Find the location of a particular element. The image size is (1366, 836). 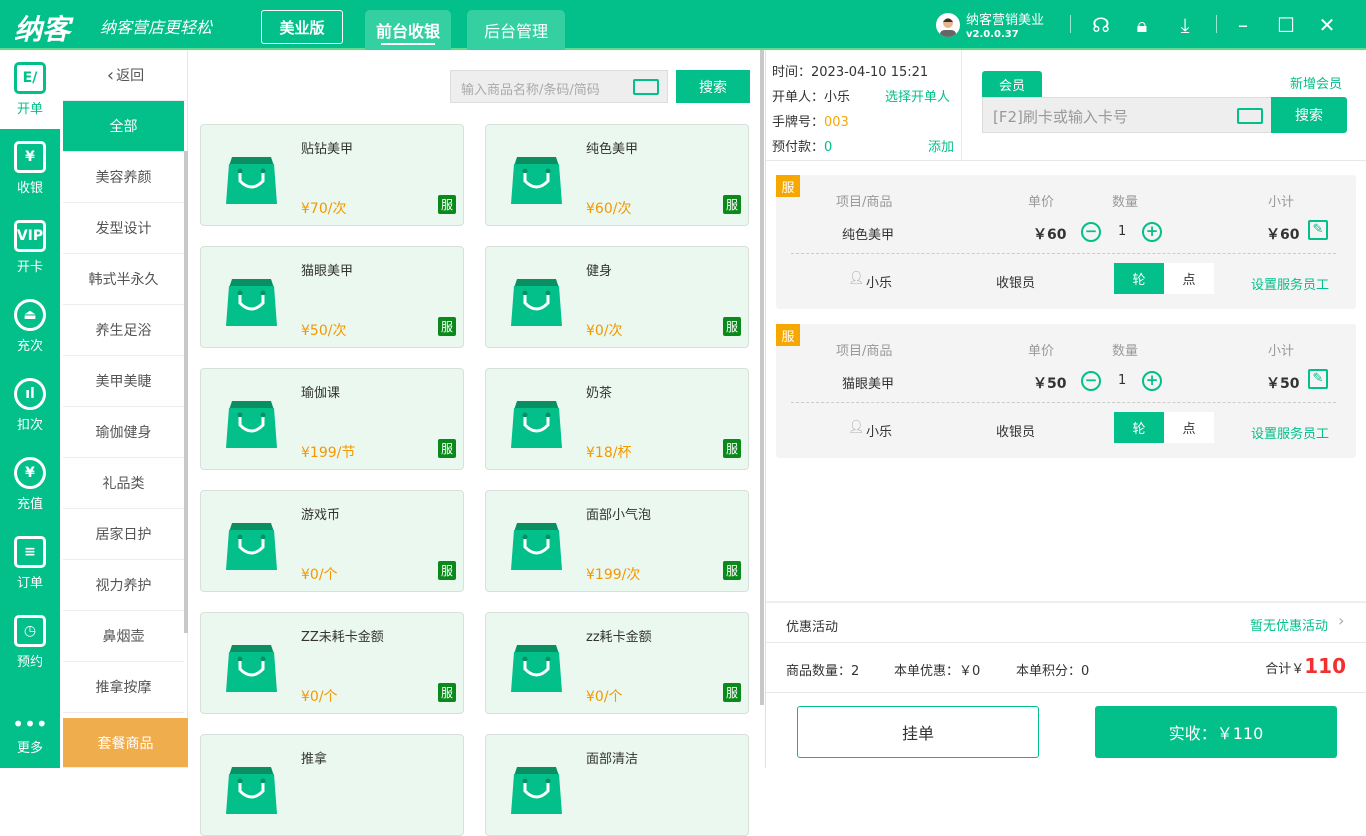

product-card: 奶茶 ¥18/杯 服 is located at coordinates (617, 419).